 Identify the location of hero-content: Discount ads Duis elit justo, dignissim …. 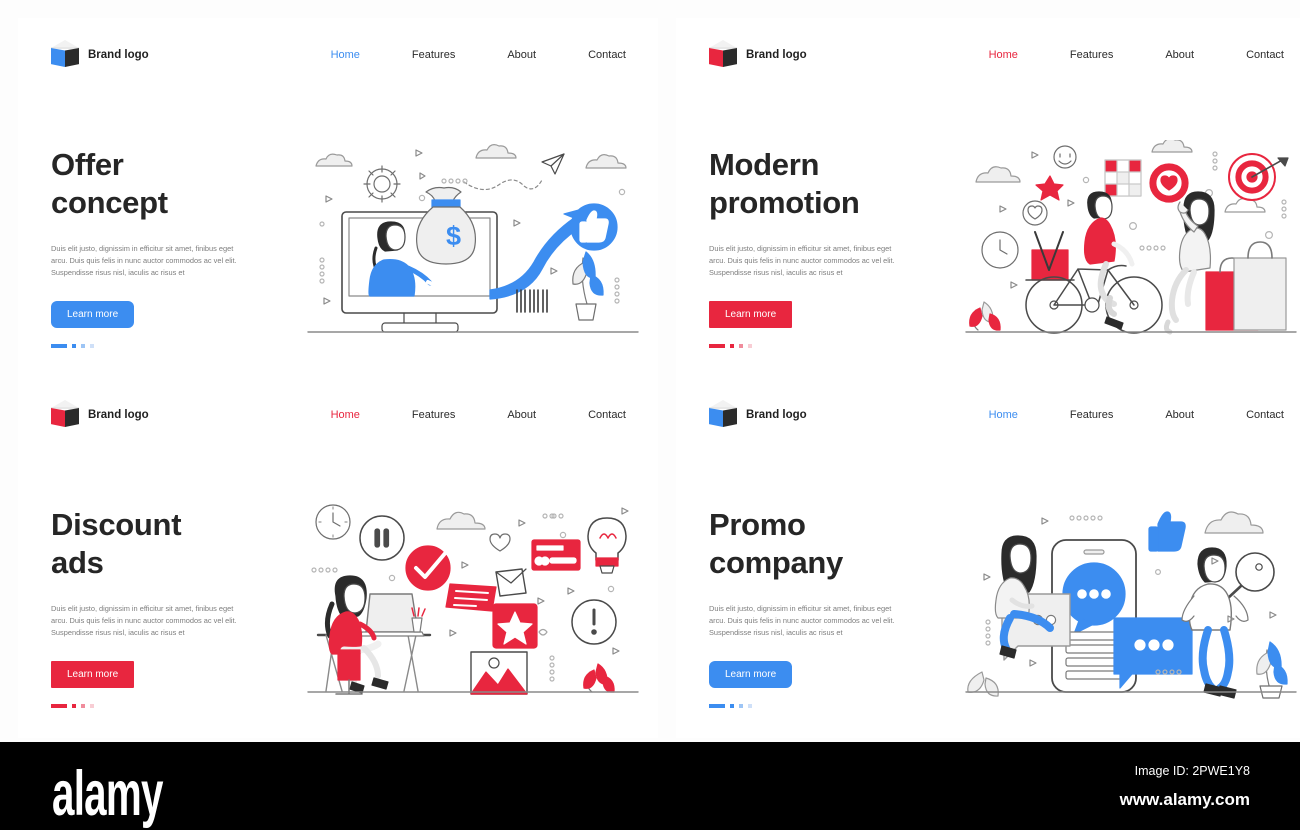
(166, 607).